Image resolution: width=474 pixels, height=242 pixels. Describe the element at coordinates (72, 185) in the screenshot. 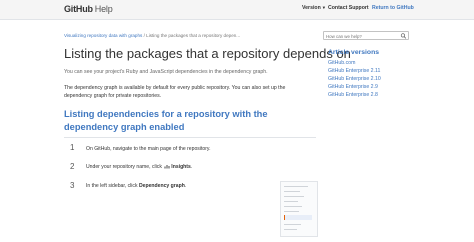

I see `step-number-3: 3` at that location.